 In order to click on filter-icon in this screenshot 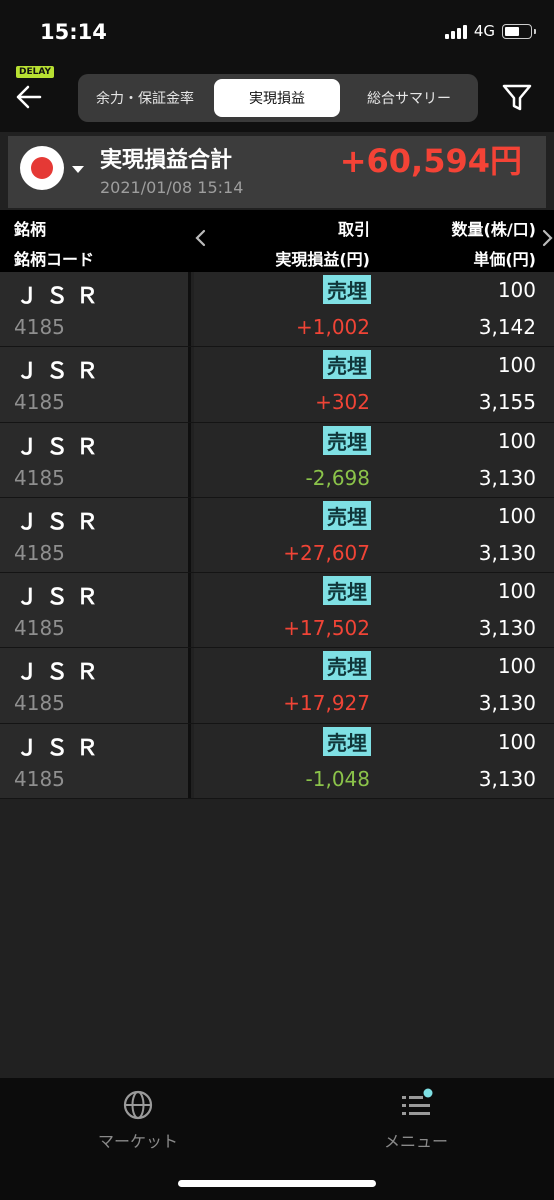, I will do `click(517, 97)`.